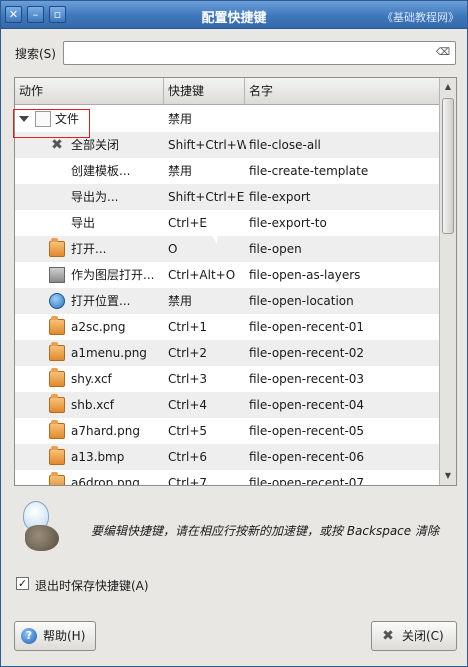 The height and width of the screenshot is (667, 468). I want to click on row-shortcut: Shift+Ctrl+E, so click(207, 197).